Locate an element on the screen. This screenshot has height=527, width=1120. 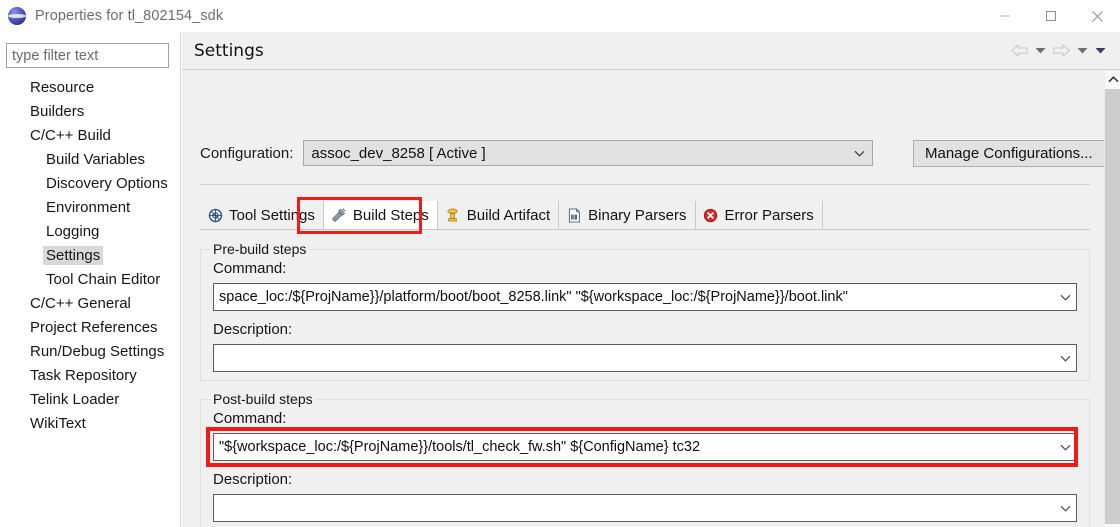
build-steps-icon is located at coordinates (339, 215).